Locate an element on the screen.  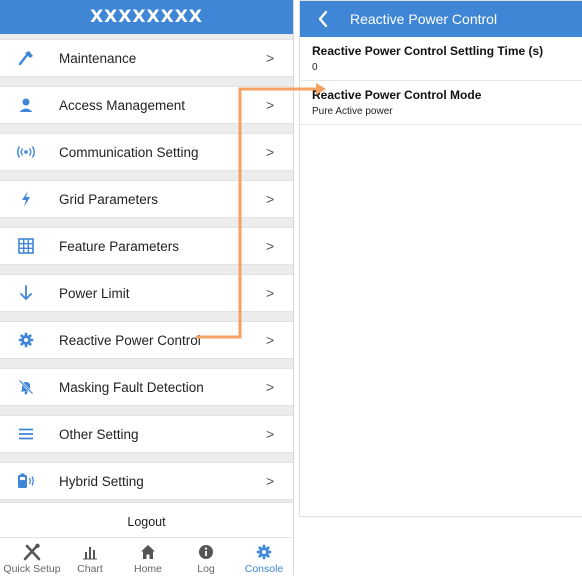
menu-item-grid-parameters: Grid Parameters > is located at coordinates (146, 199).